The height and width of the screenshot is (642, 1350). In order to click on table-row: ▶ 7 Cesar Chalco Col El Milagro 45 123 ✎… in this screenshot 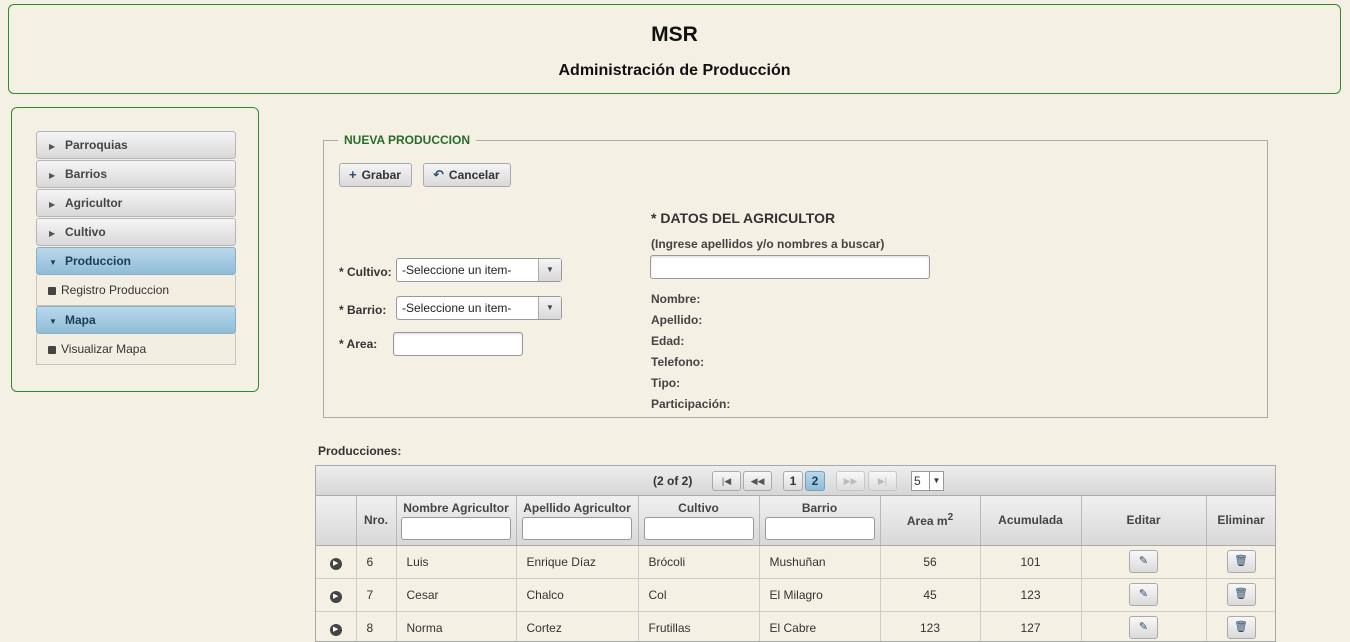, I will do `click(795, 595)`.